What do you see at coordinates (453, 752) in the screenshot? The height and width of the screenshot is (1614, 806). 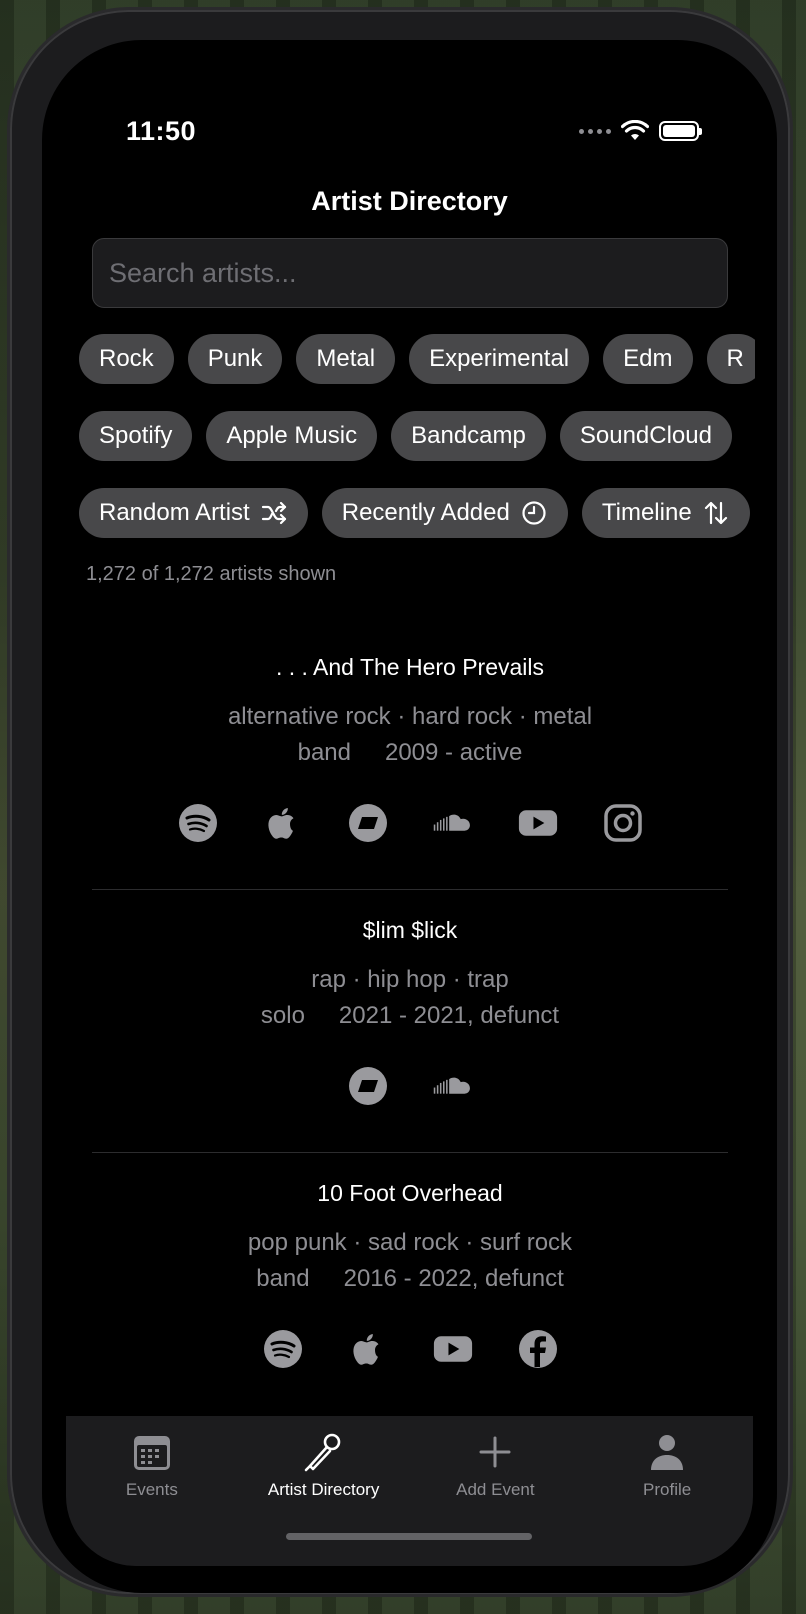 I see `artist-years: 2009 - active` at bounding box center [453, 752].